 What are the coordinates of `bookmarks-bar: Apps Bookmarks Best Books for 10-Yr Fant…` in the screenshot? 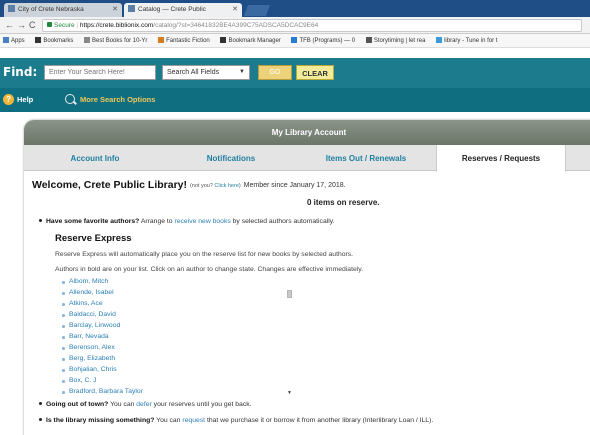 It's located at (295, 41).